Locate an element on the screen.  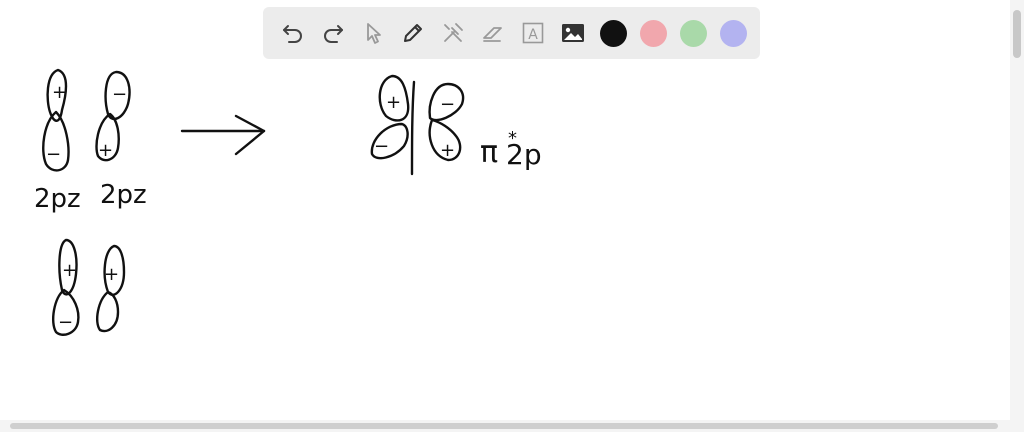
horizontal-scrollbar is located at coordinates (505, 426).